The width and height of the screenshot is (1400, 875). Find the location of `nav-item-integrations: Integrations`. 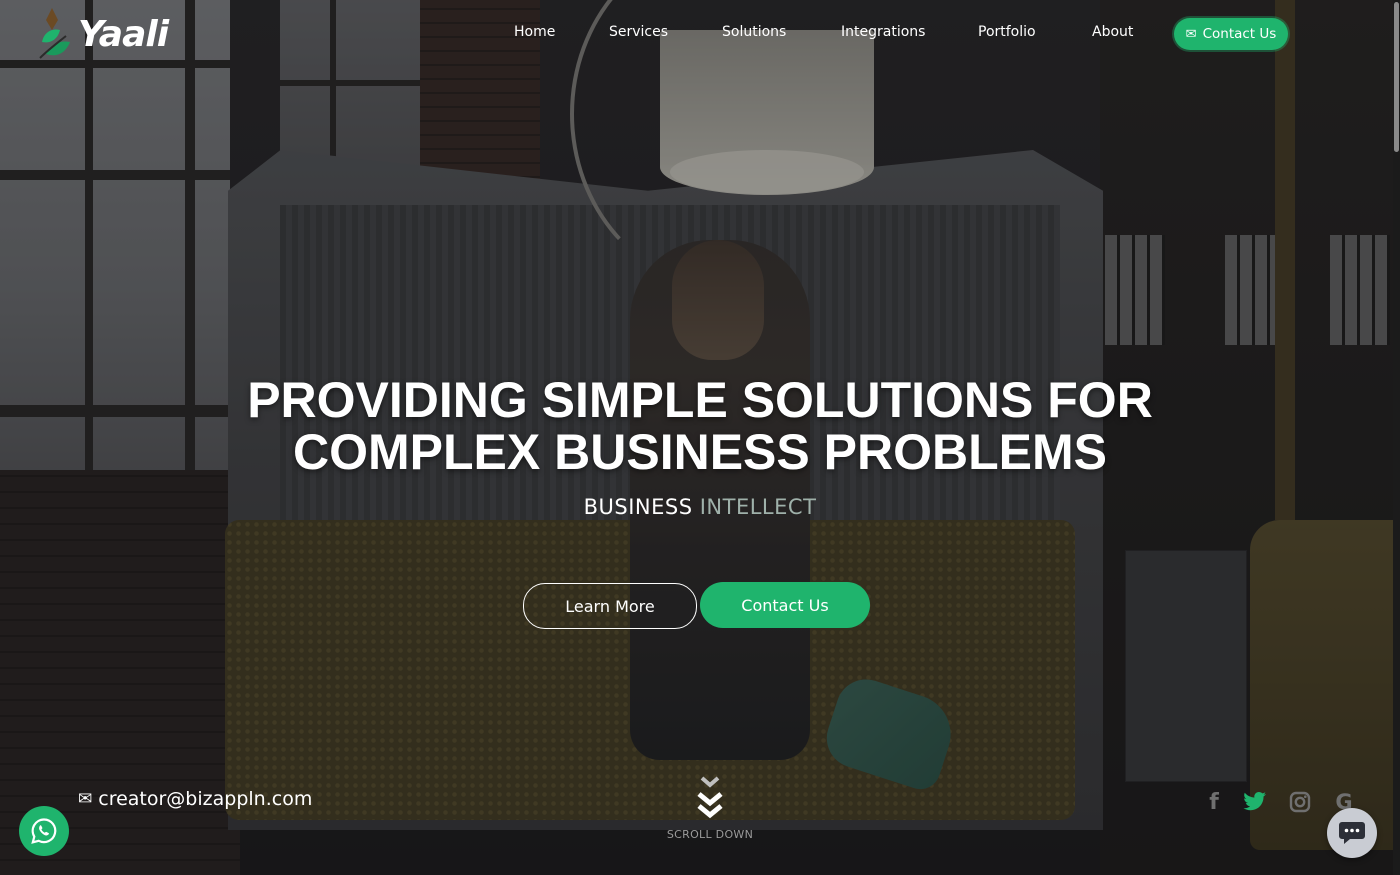

nav-item-integrations: Integrations is located at coordinates (883, 32).